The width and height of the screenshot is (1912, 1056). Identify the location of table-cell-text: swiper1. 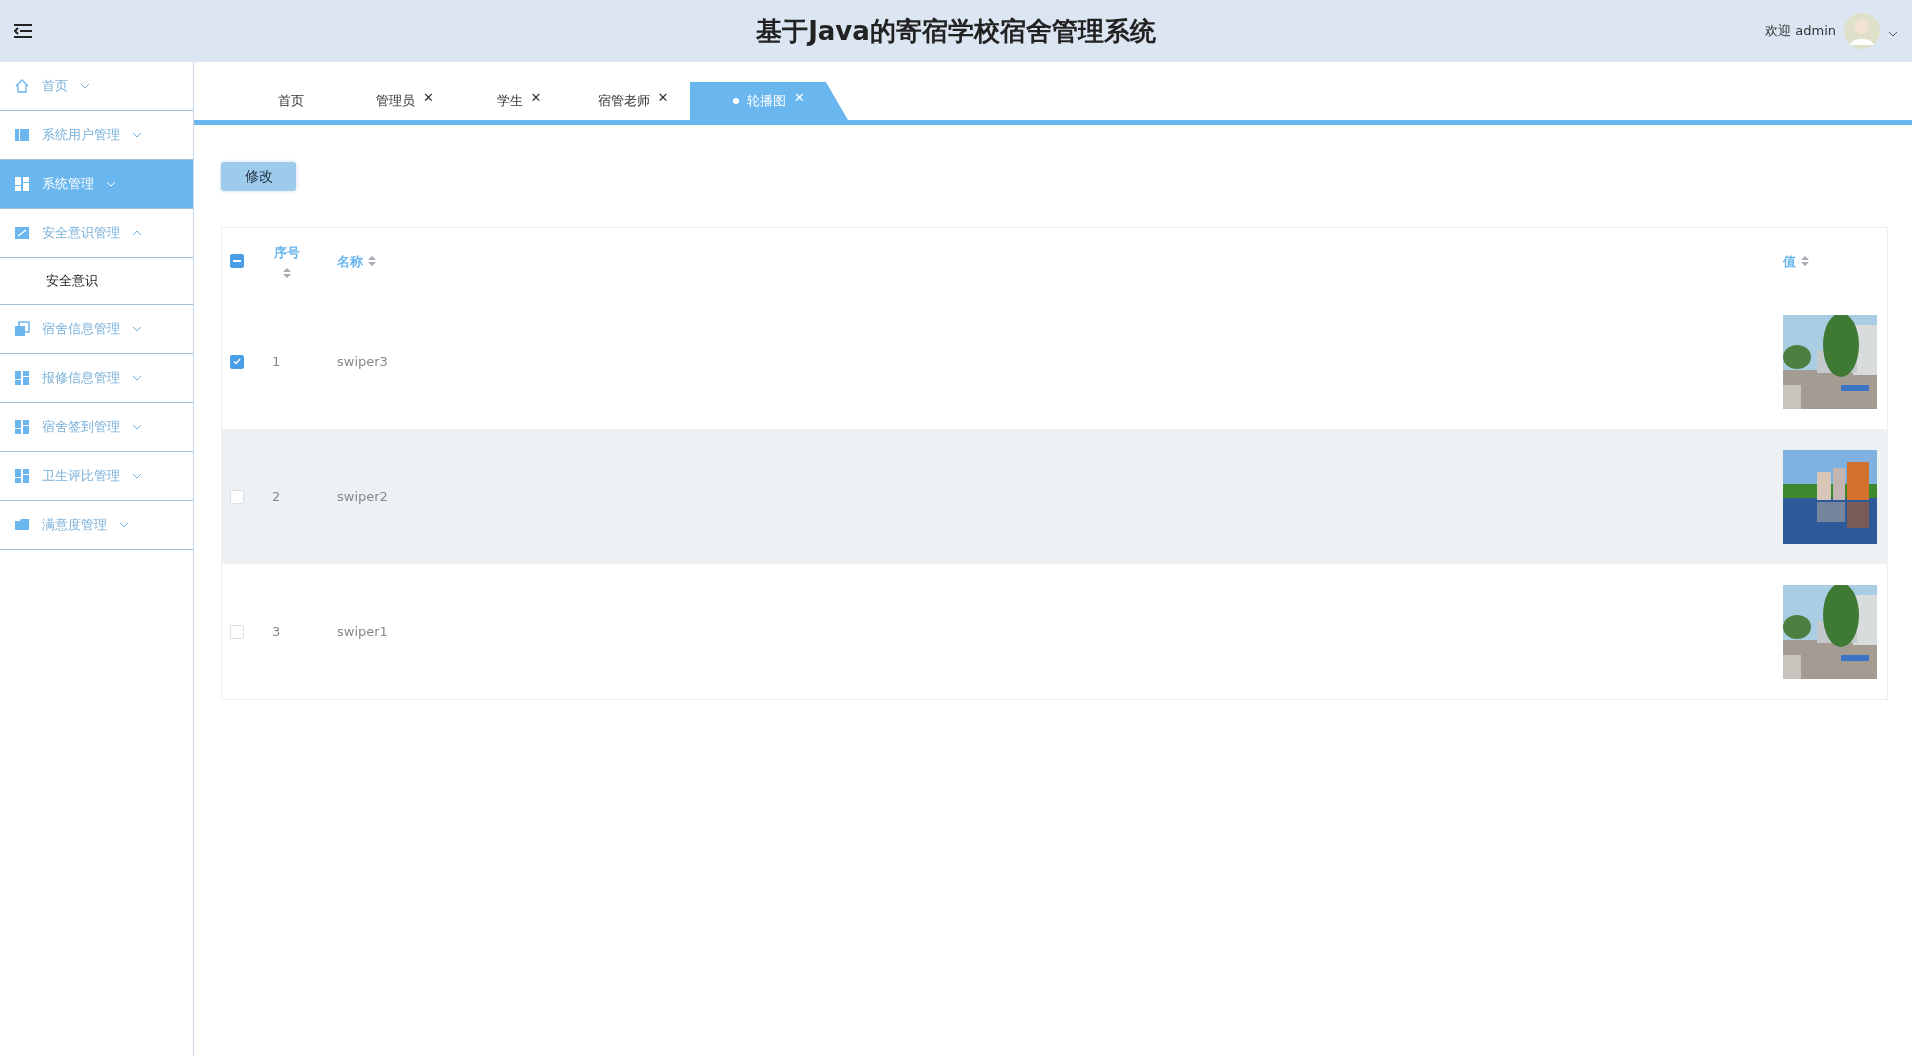
(363, 631).